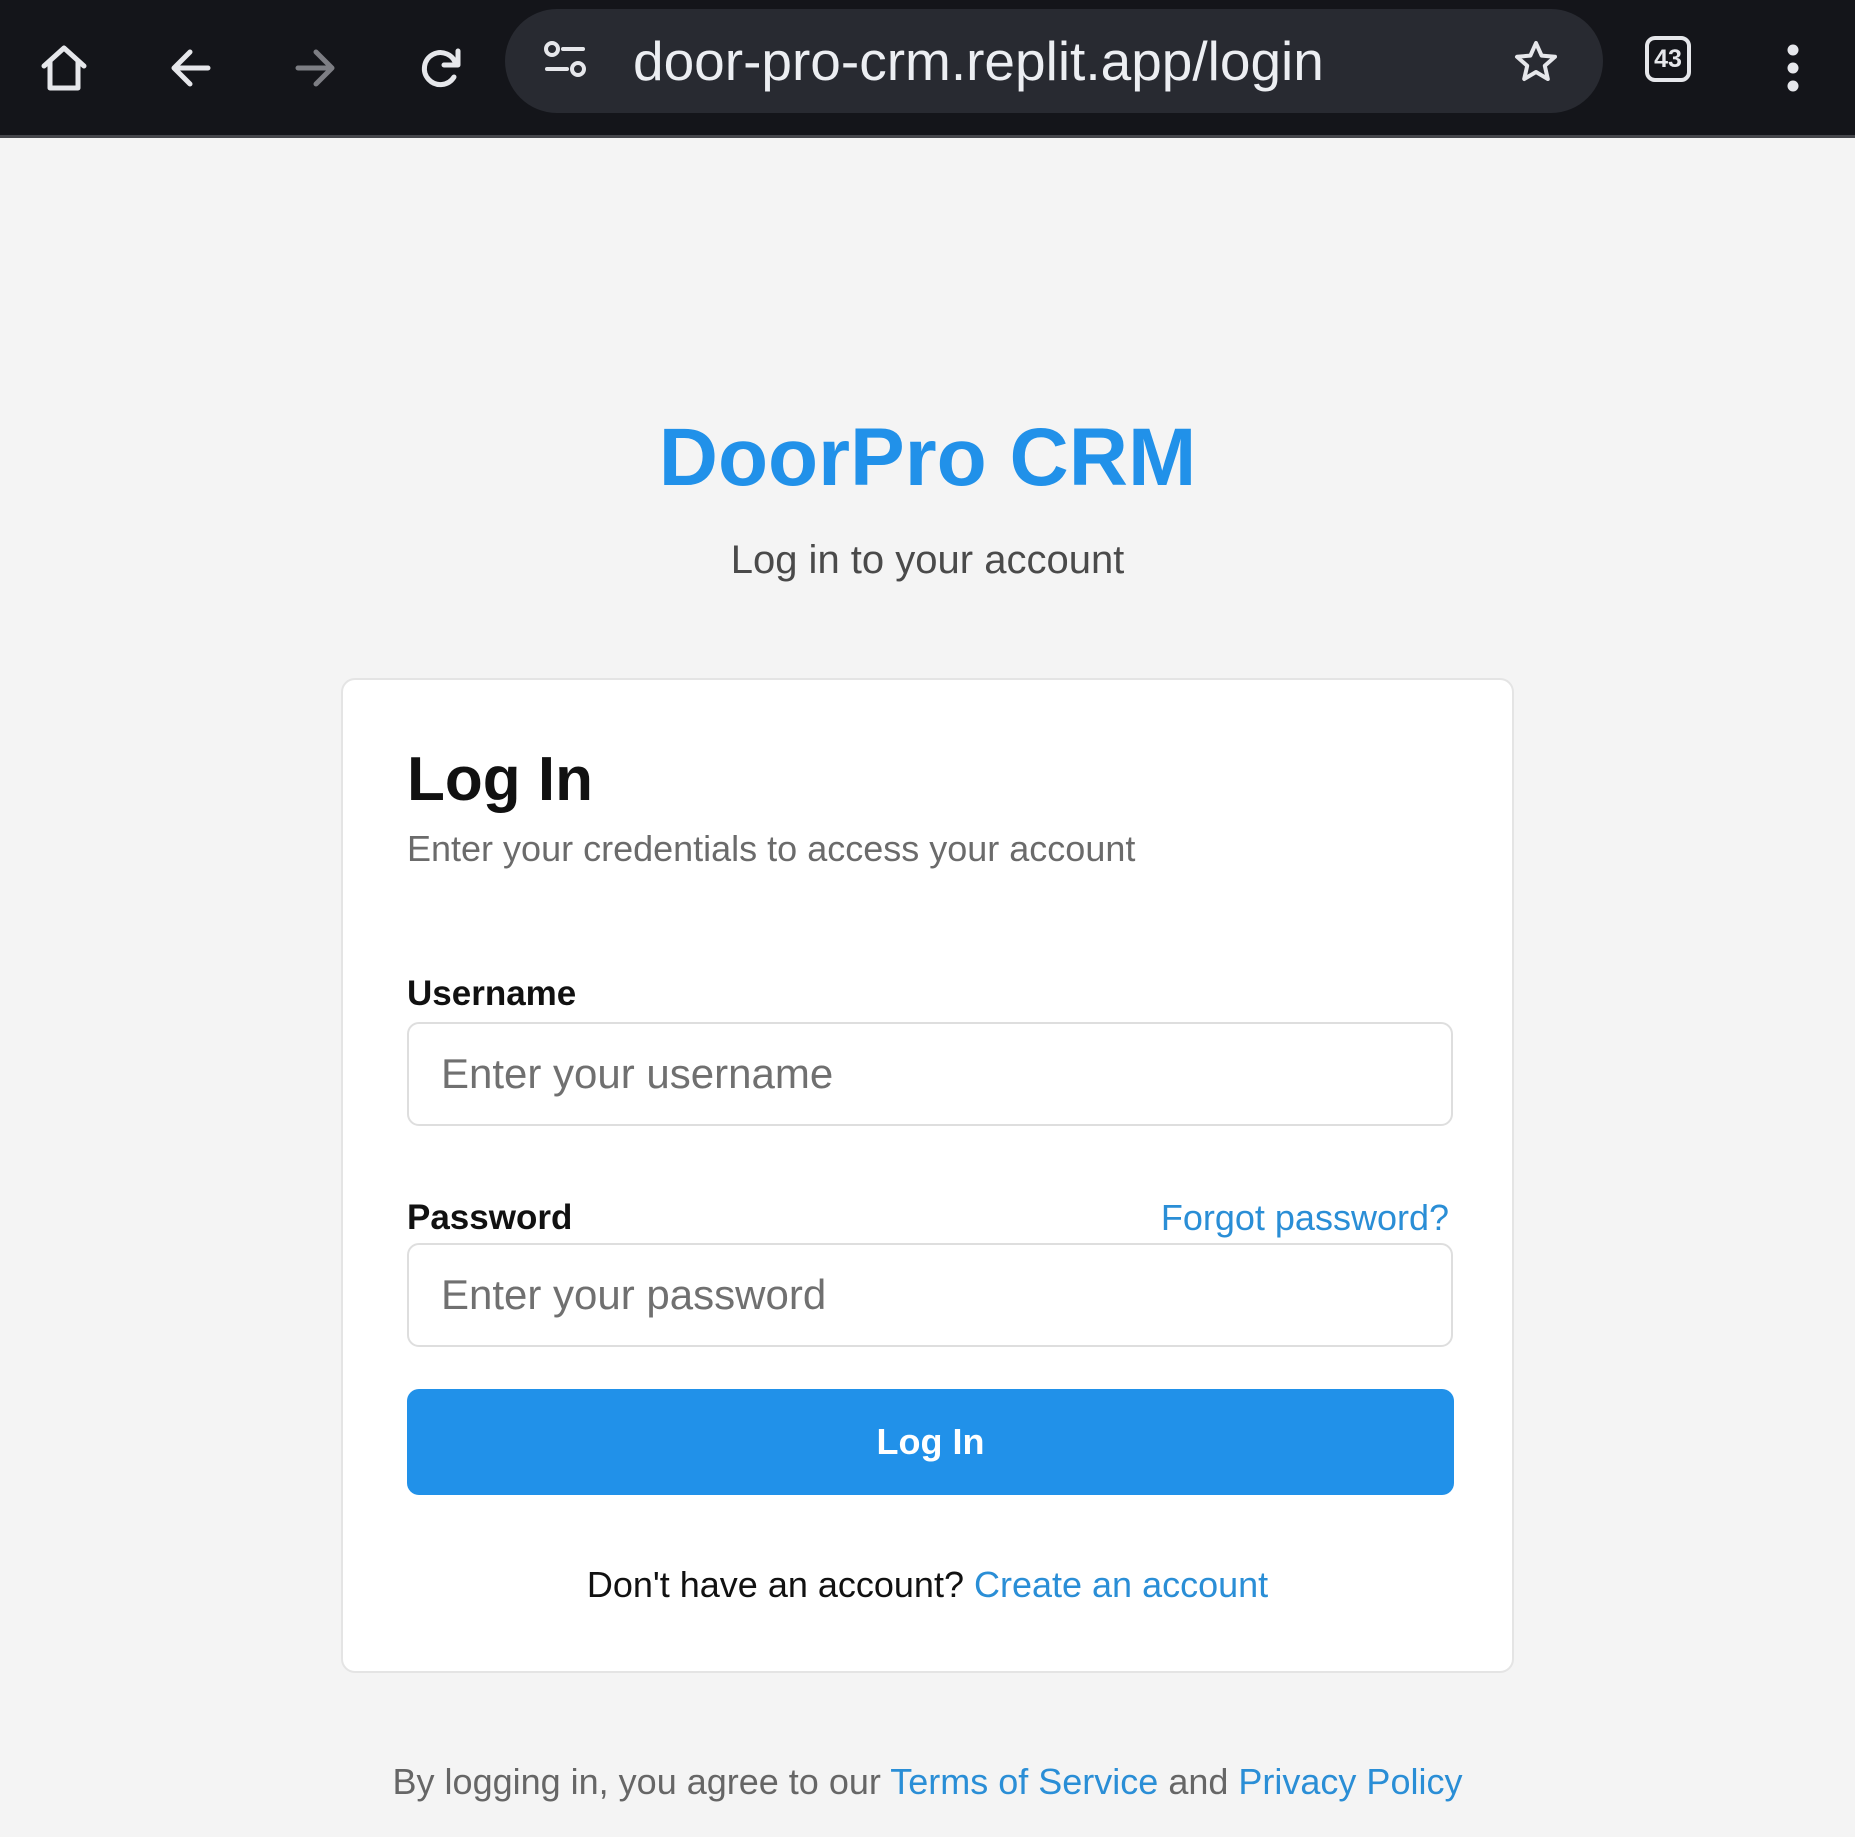  I want to click on address-bar: door-pro-crm.replit.app/login, so click(1054, 61).